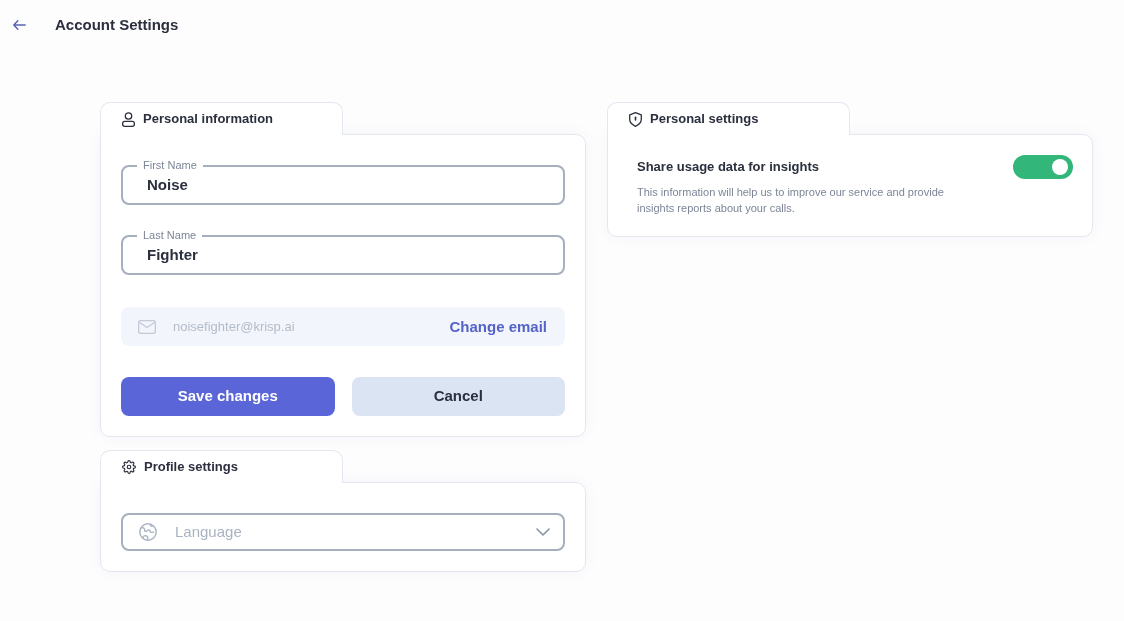 This screenshot has width=1124, height=621. I want to click on section-title: Personal information, so click(208, 119).